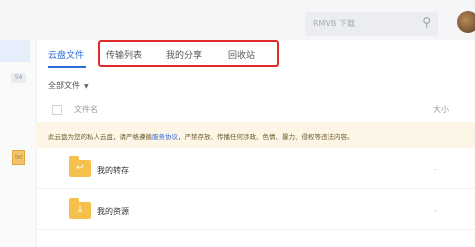 The height and width of the screenshot is (247, 475). What do you see at coordinates (18, 78) in the screenshot?
I see `sidebar-badge: 54` at bounding box center [18, 78].